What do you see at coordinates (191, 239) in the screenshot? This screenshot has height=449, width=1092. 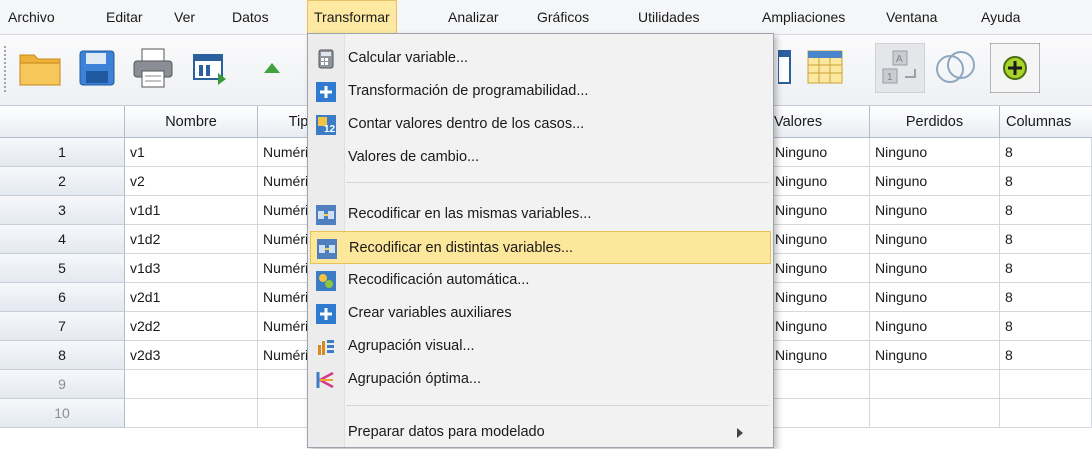 I see `cell-nombre: v1d2` at bounding box center [191, 239].